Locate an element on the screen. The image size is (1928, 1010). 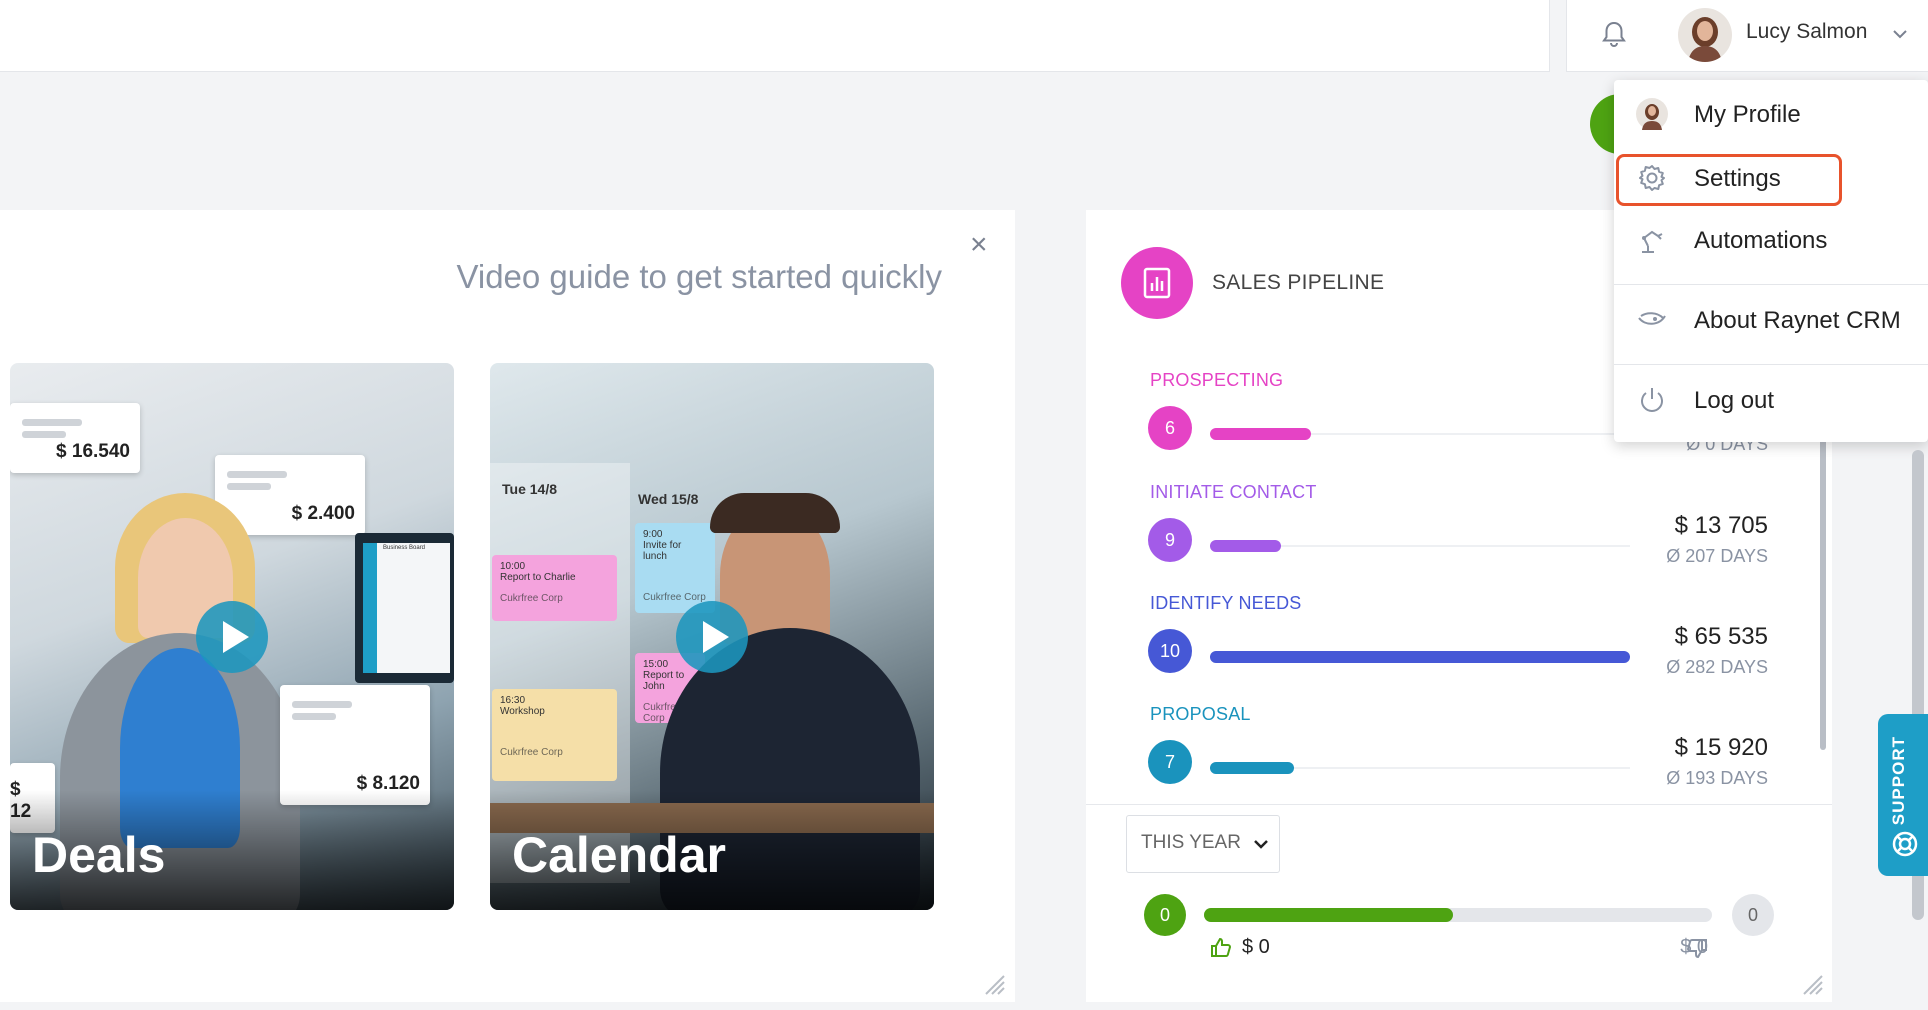
support-tab: SUPPORT is located at coordinates (1903, 795).